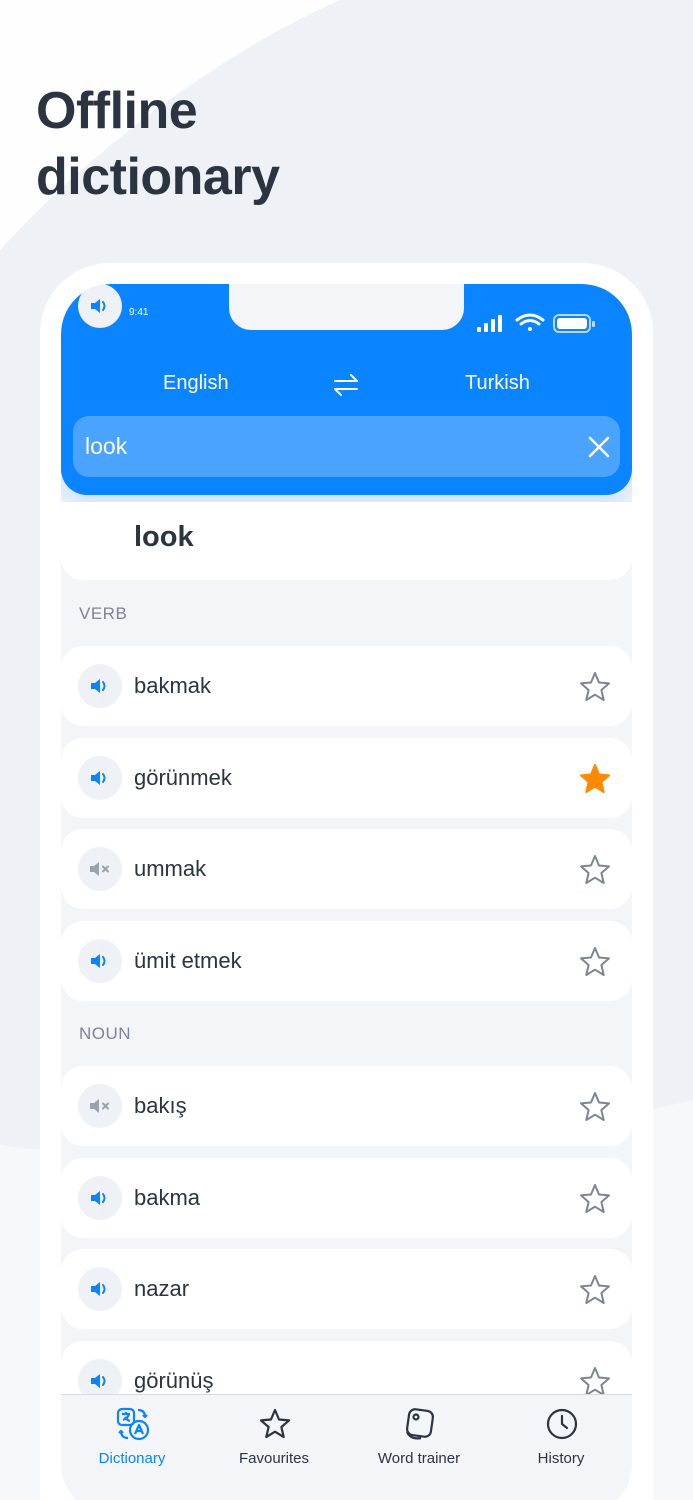  What do you see at coordinates (420, 1424) in the screenshot?
I see `cards-icon` at bounding box center [420, 1424].